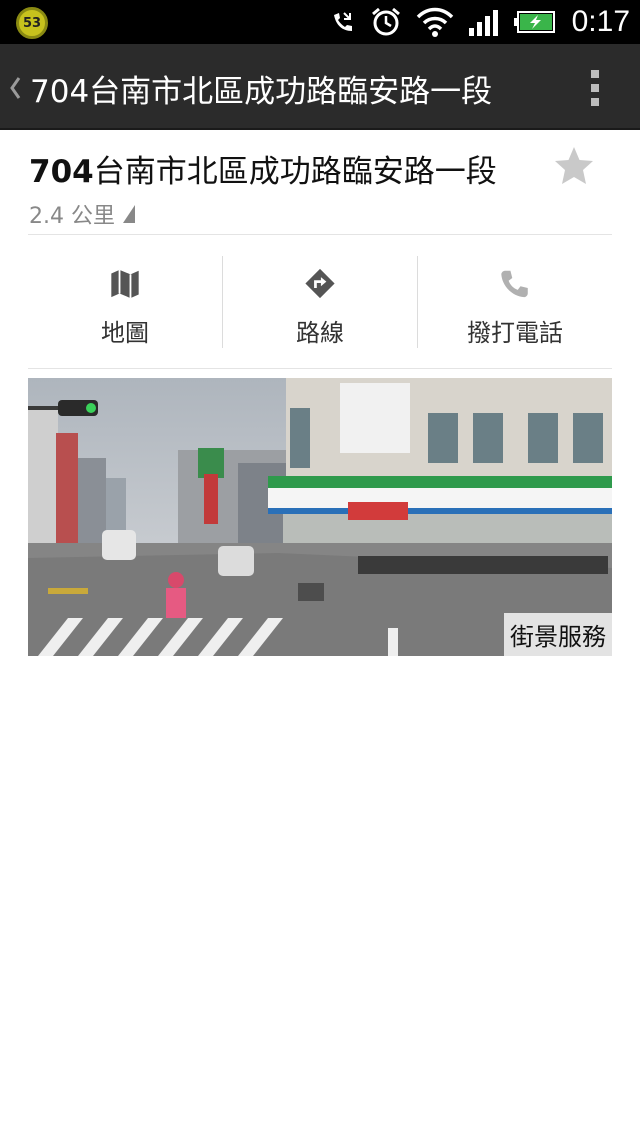 The image size is (640, 1138). I want to click on action-bar: 704台南市北區成功路臨安路一段, so click(320, 87).